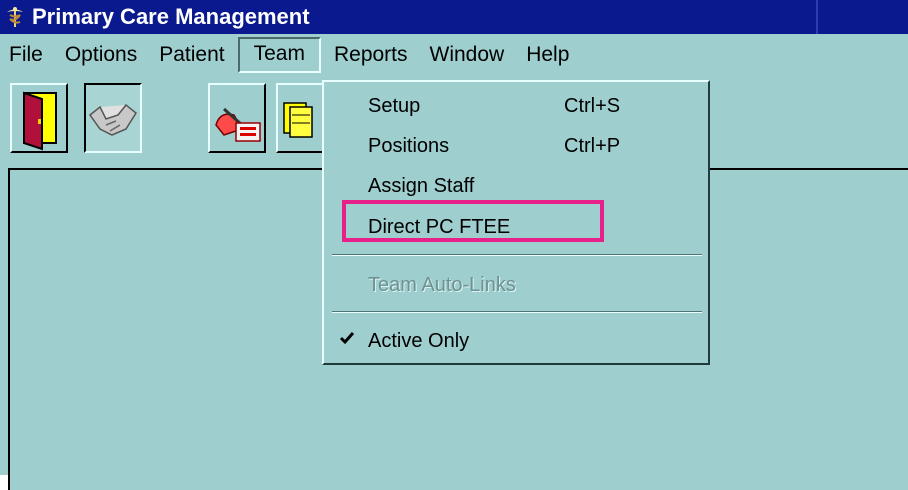 The height and width of the screenshot is (490, 908). Describe the element at coordinates (408, 146) in the screenshot. I see `menu-item-positions: Positions` at that location.